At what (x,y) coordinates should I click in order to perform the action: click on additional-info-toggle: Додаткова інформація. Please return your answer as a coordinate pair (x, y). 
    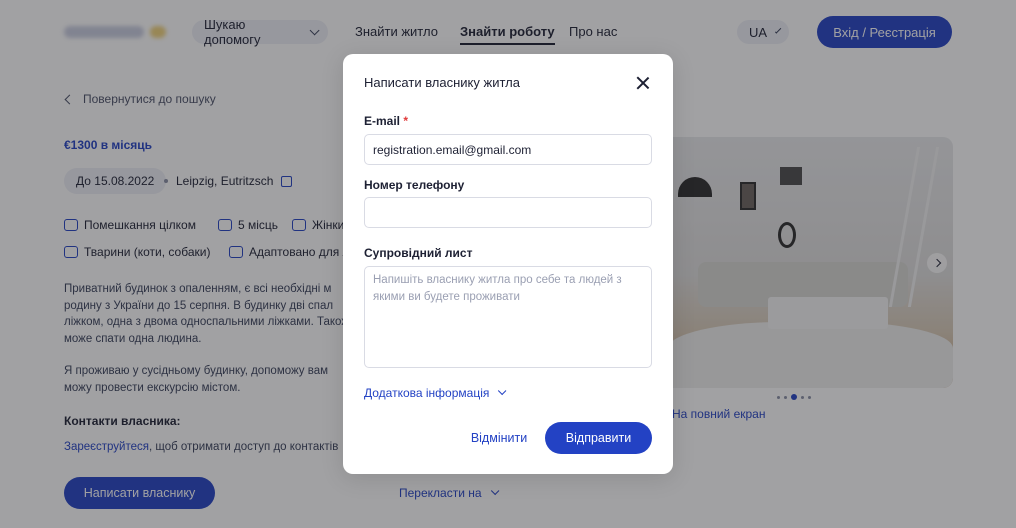
    Looking at the image, I should click on (435, 393).